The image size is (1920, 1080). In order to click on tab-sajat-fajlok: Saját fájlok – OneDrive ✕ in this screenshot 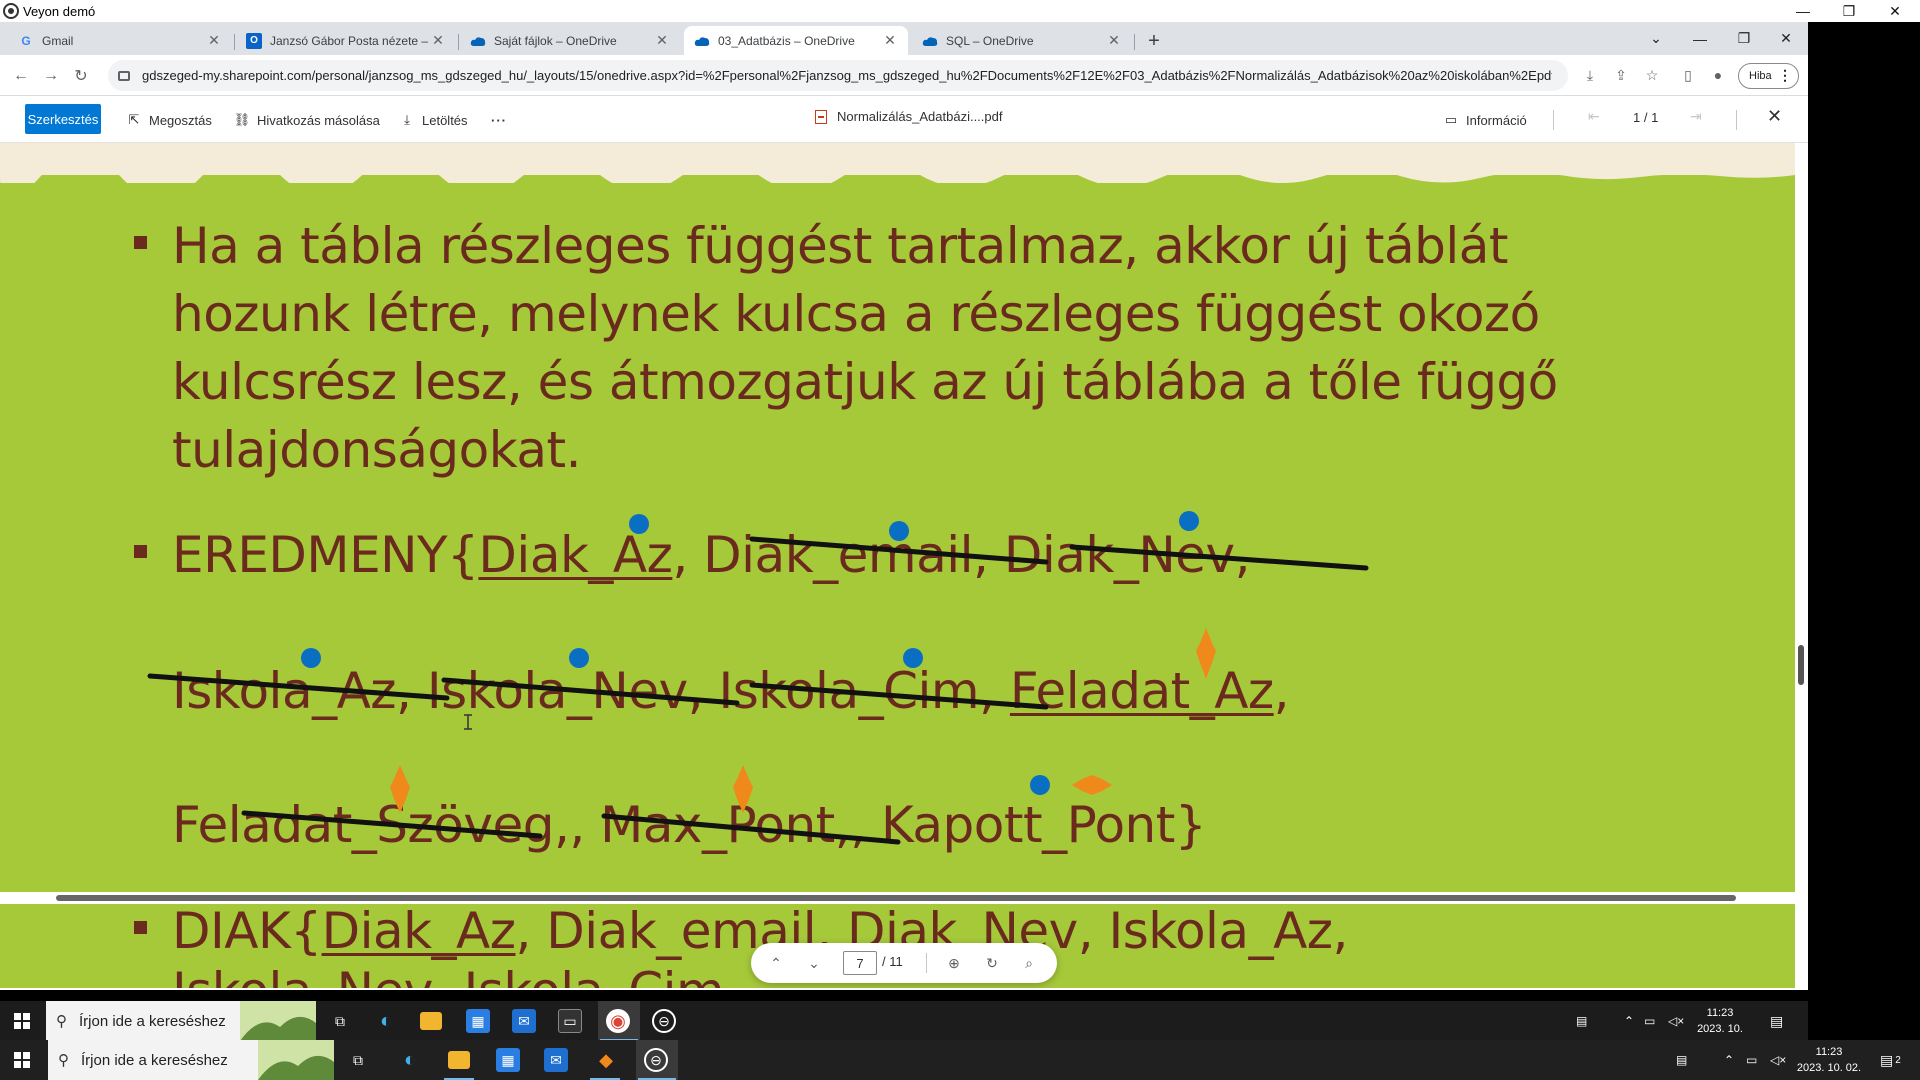, I will do `click(570, 40)`.